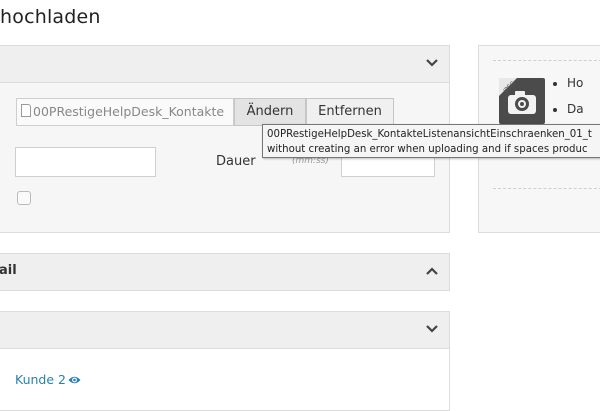 The image size is (600, 411). I want to click on customer-link-label: Kunde 2, so click(40, 379).